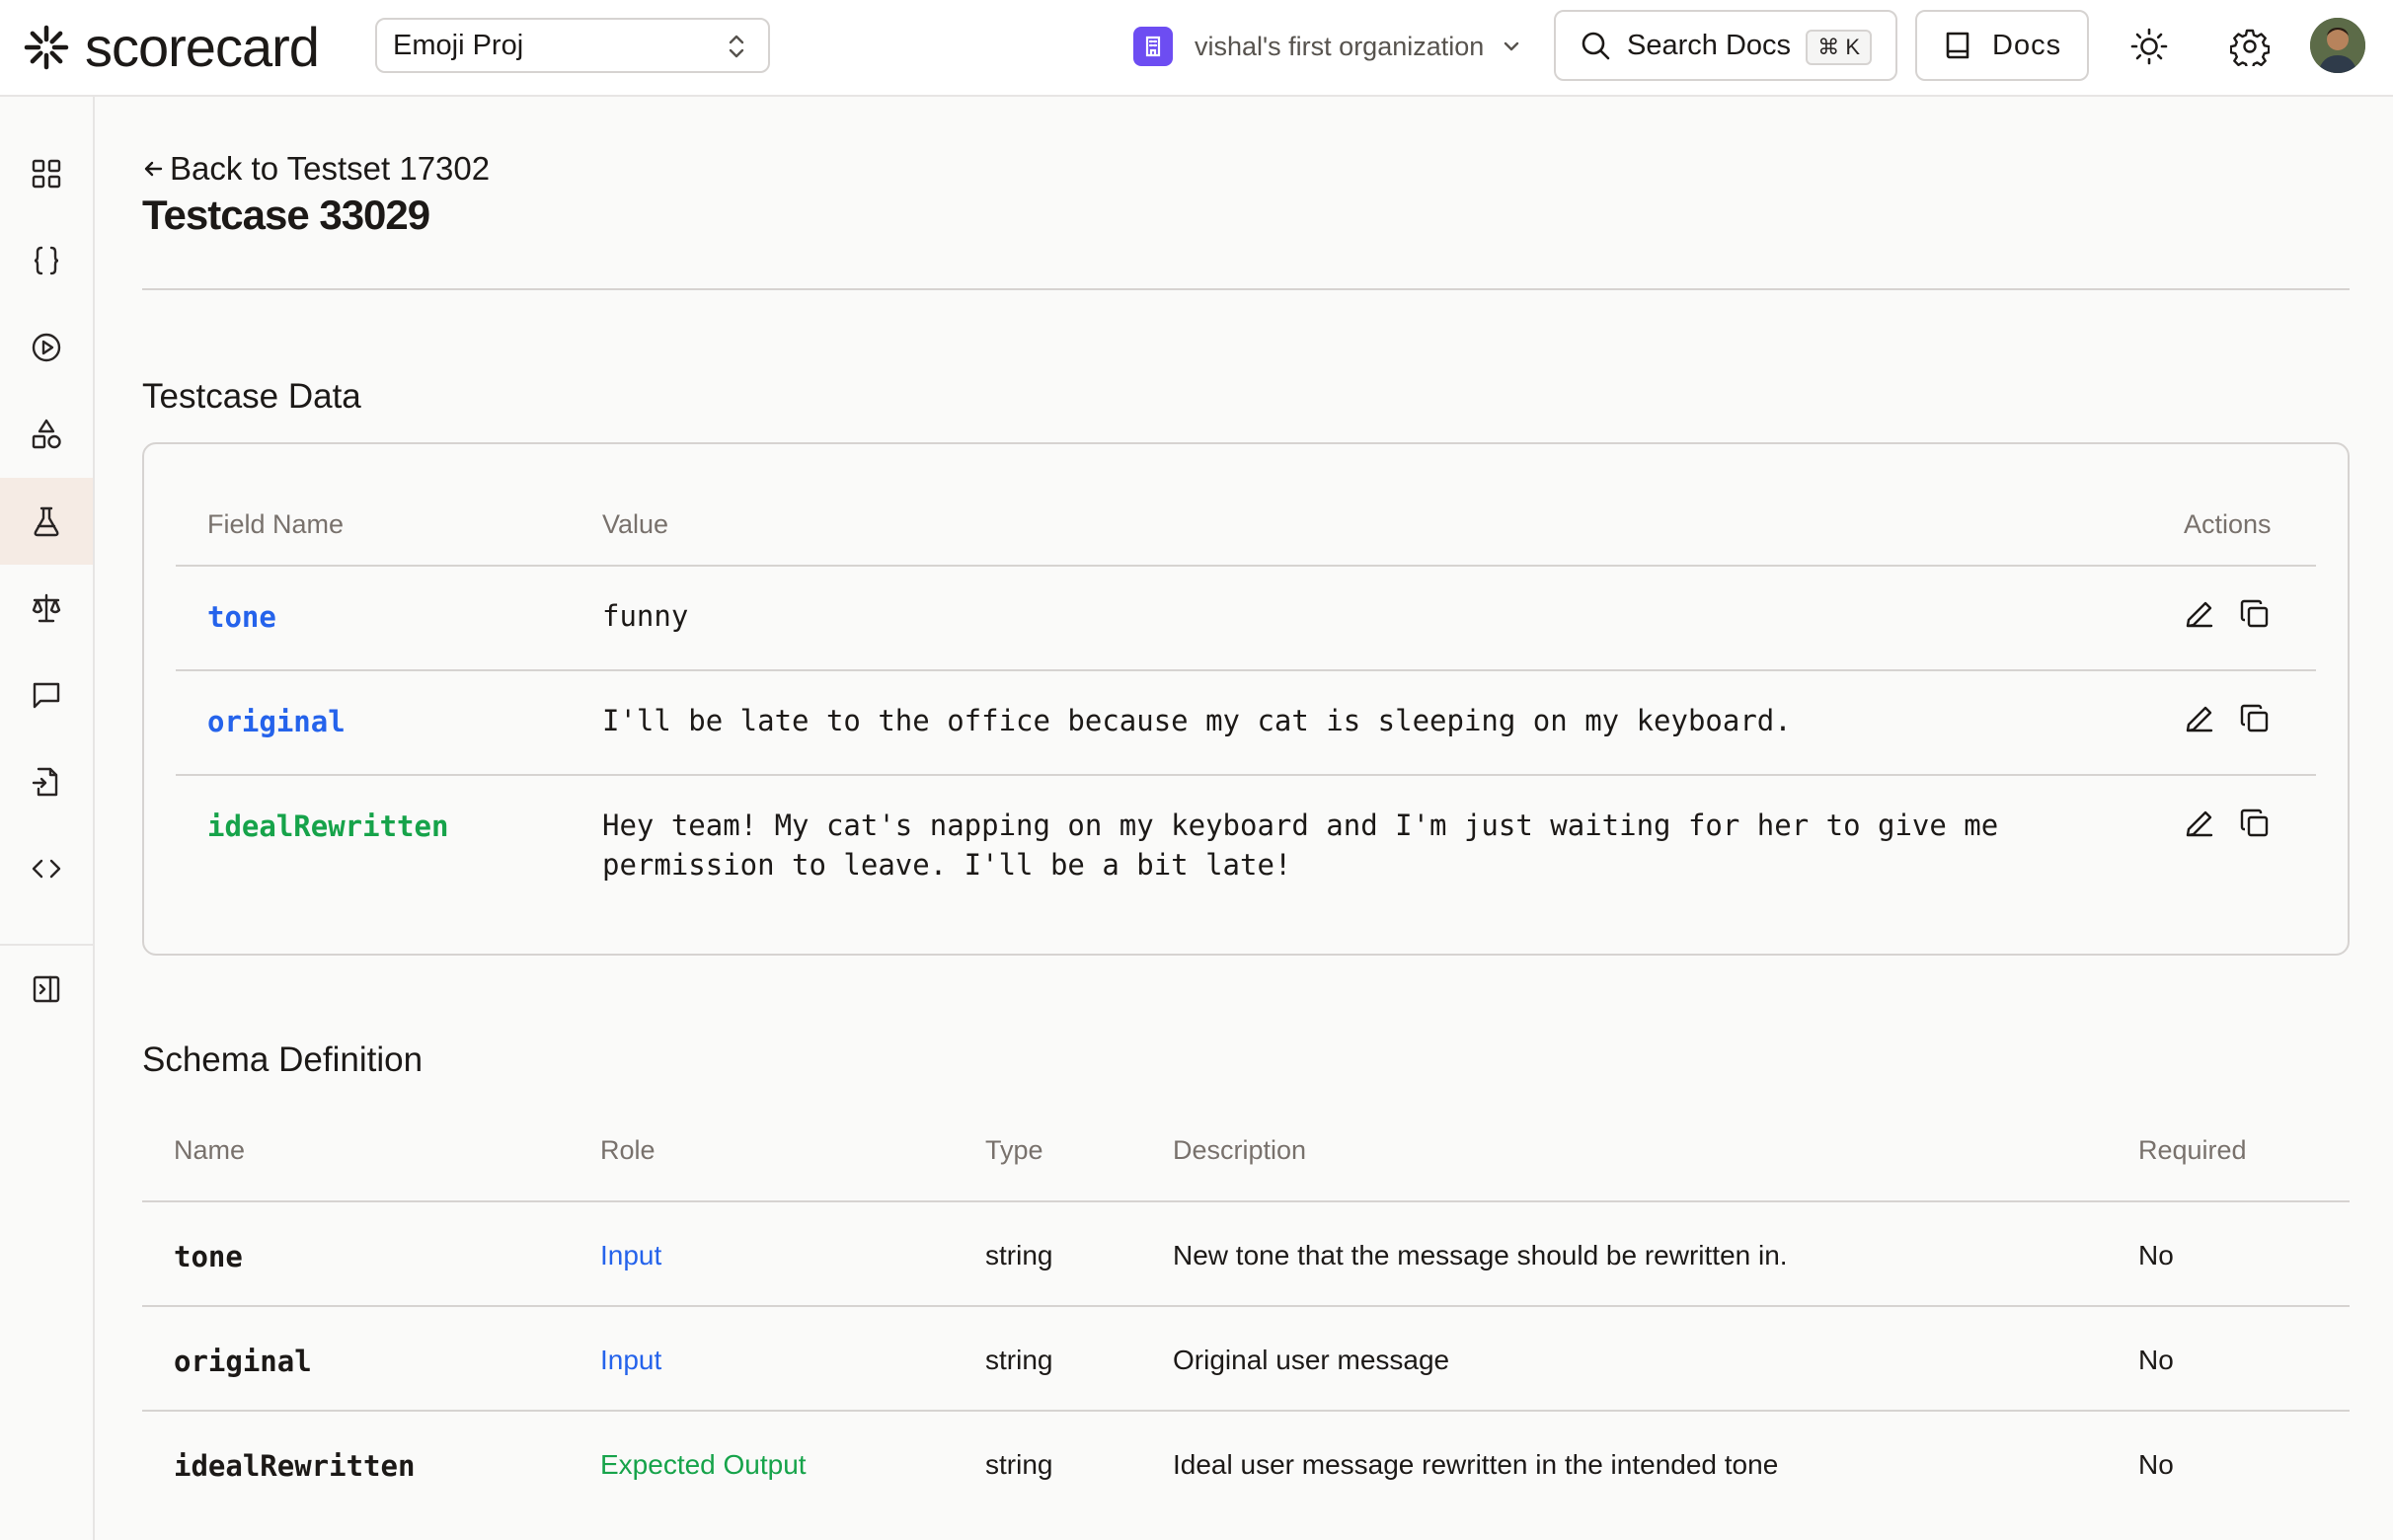 Image resolution: width=2393 pixels, height=1540 pixels. I want to click on braces-icon, so click(47, 260).